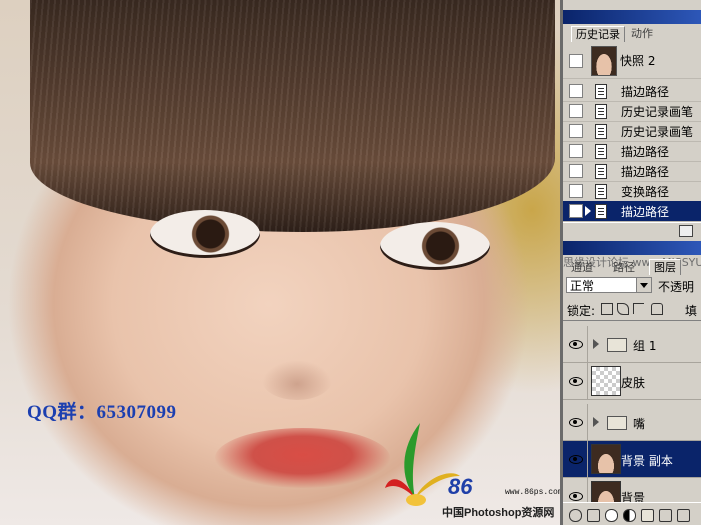  What do you see at coordinates (683, 515) in the screenshot?
I see `trash-icon` at bounding box center [683, 515].